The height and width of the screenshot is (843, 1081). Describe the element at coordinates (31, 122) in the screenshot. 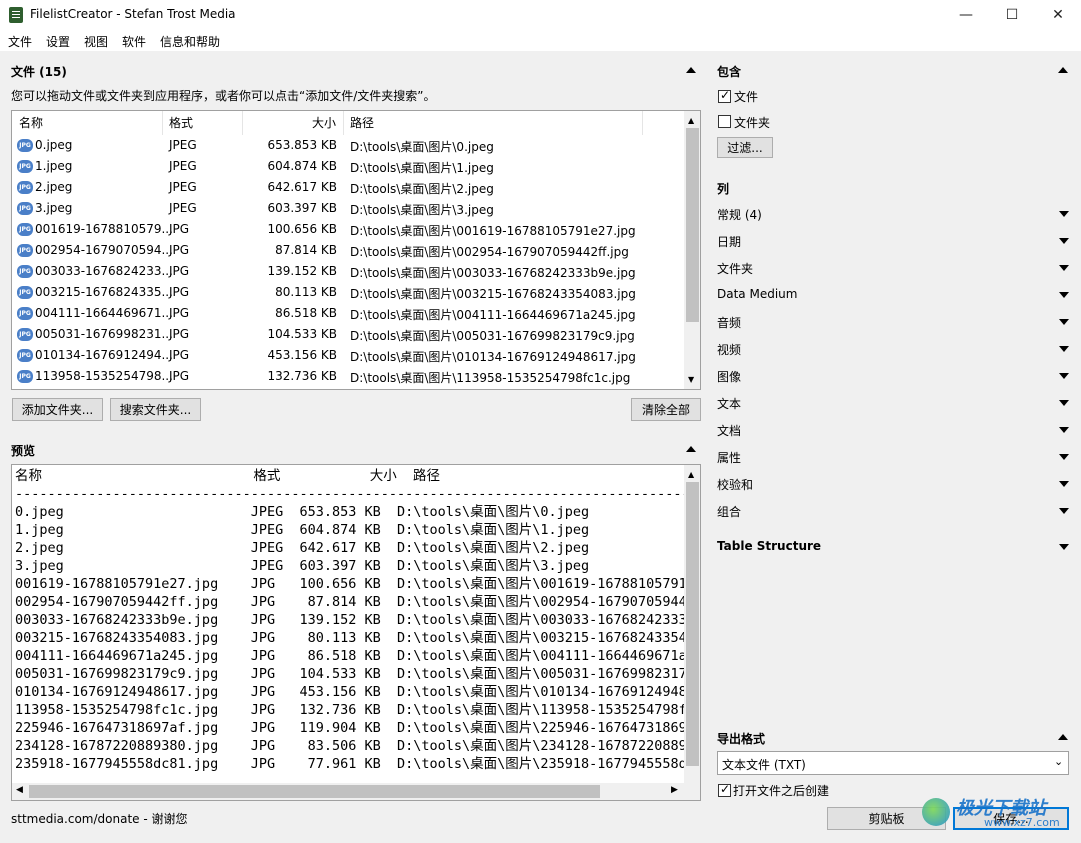

I see `col-name: 名称` at that location.